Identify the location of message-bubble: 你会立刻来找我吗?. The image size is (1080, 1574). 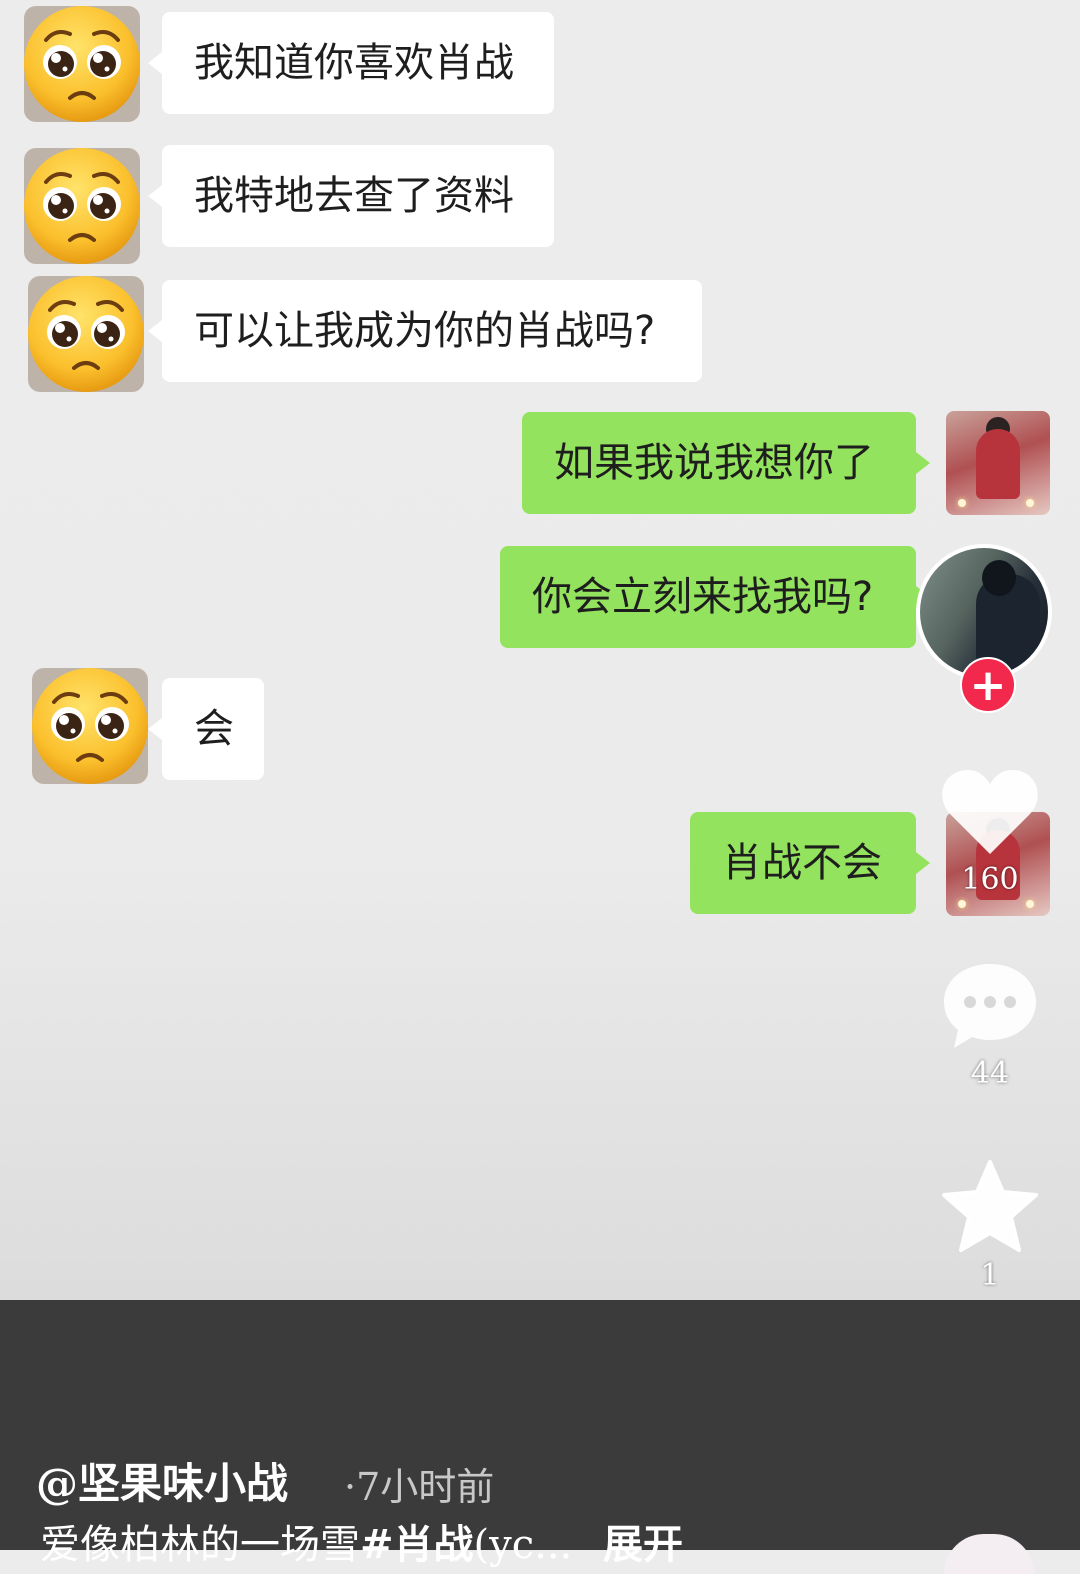
(715, 597).